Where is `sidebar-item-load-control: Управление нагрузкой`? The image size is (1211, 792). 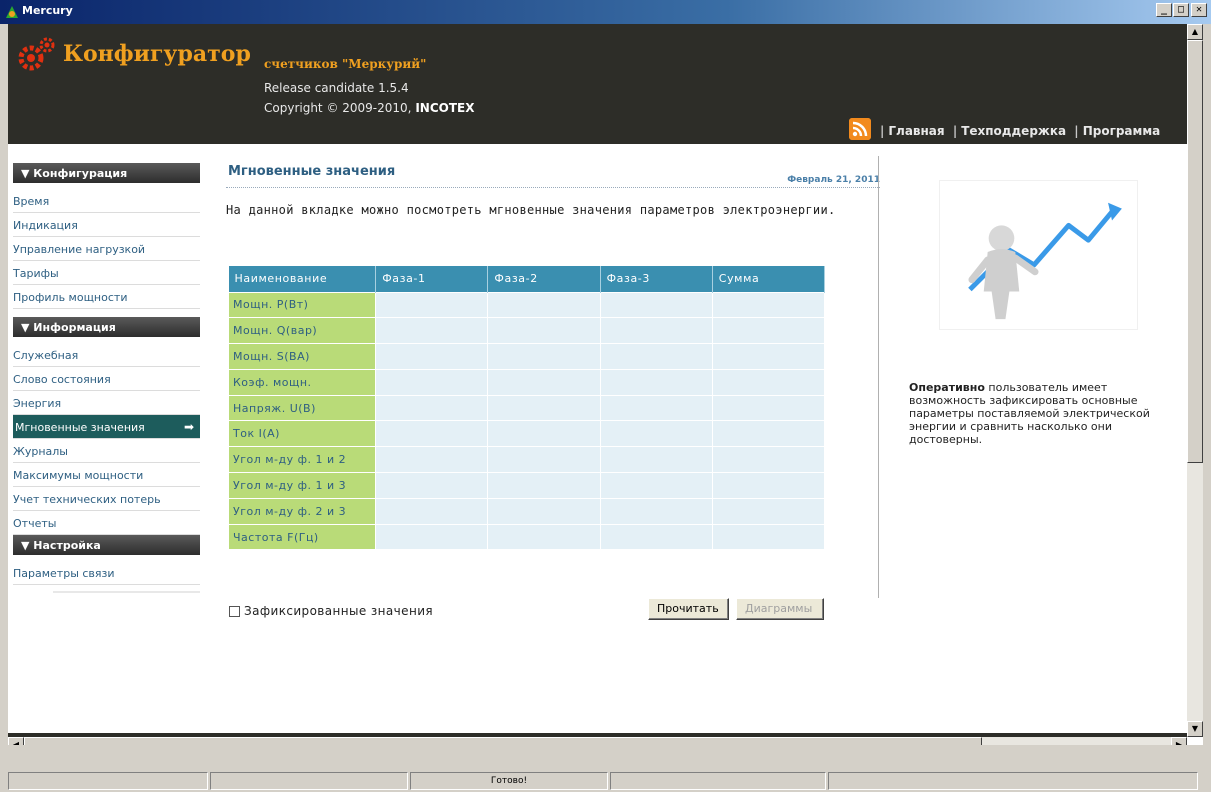 sidebar-item-load-control: Управление нагрузкой is located at coordinates (106, 249).